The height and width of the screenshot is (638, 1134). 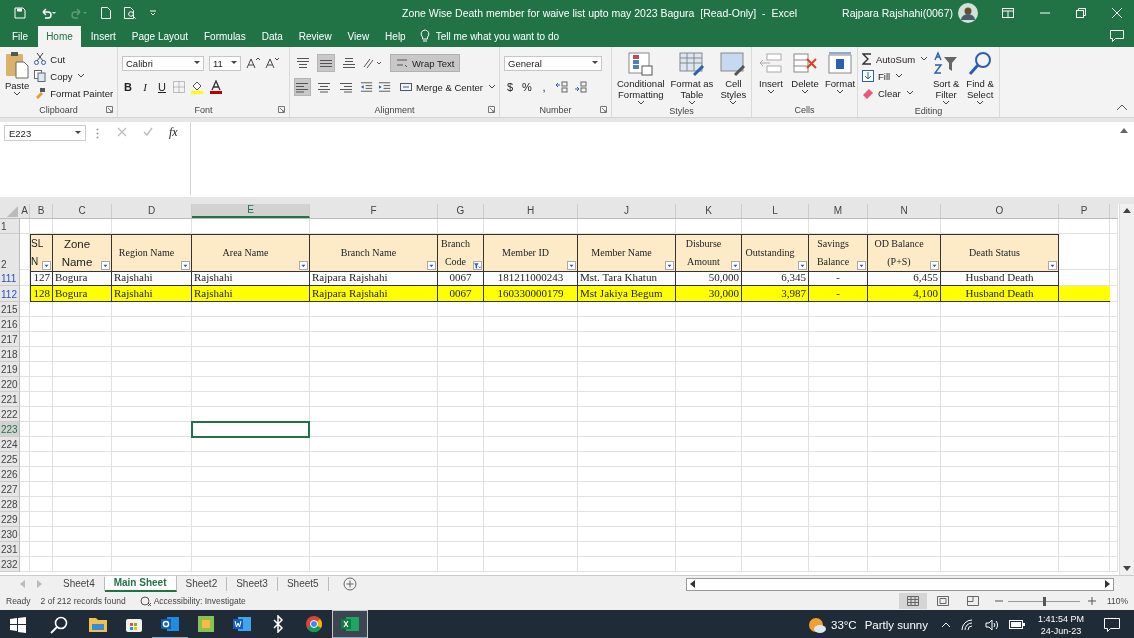 What do you see at coordinates (1061, 630) in the screenshot?
I see `clock-date: 24-Jun-23` at bounding box center [1061, 630].